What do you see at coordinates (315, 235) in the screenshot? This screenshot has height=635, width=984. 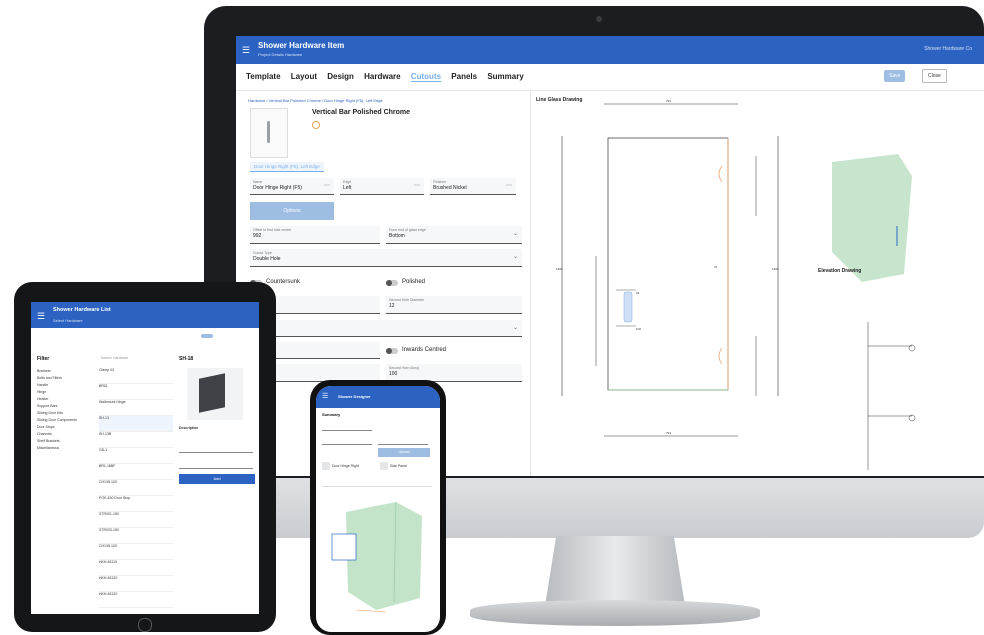 I see `offset-input: Offset to first hole centre 992` at bounding box center [315, 235].